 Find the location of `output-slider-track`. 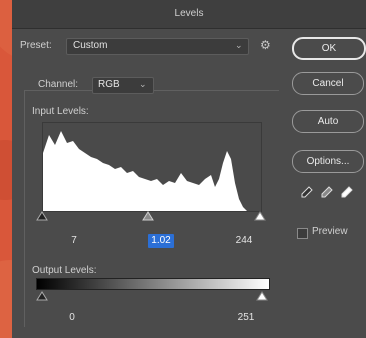

output-slider-track is located at coordinates (154, 296).